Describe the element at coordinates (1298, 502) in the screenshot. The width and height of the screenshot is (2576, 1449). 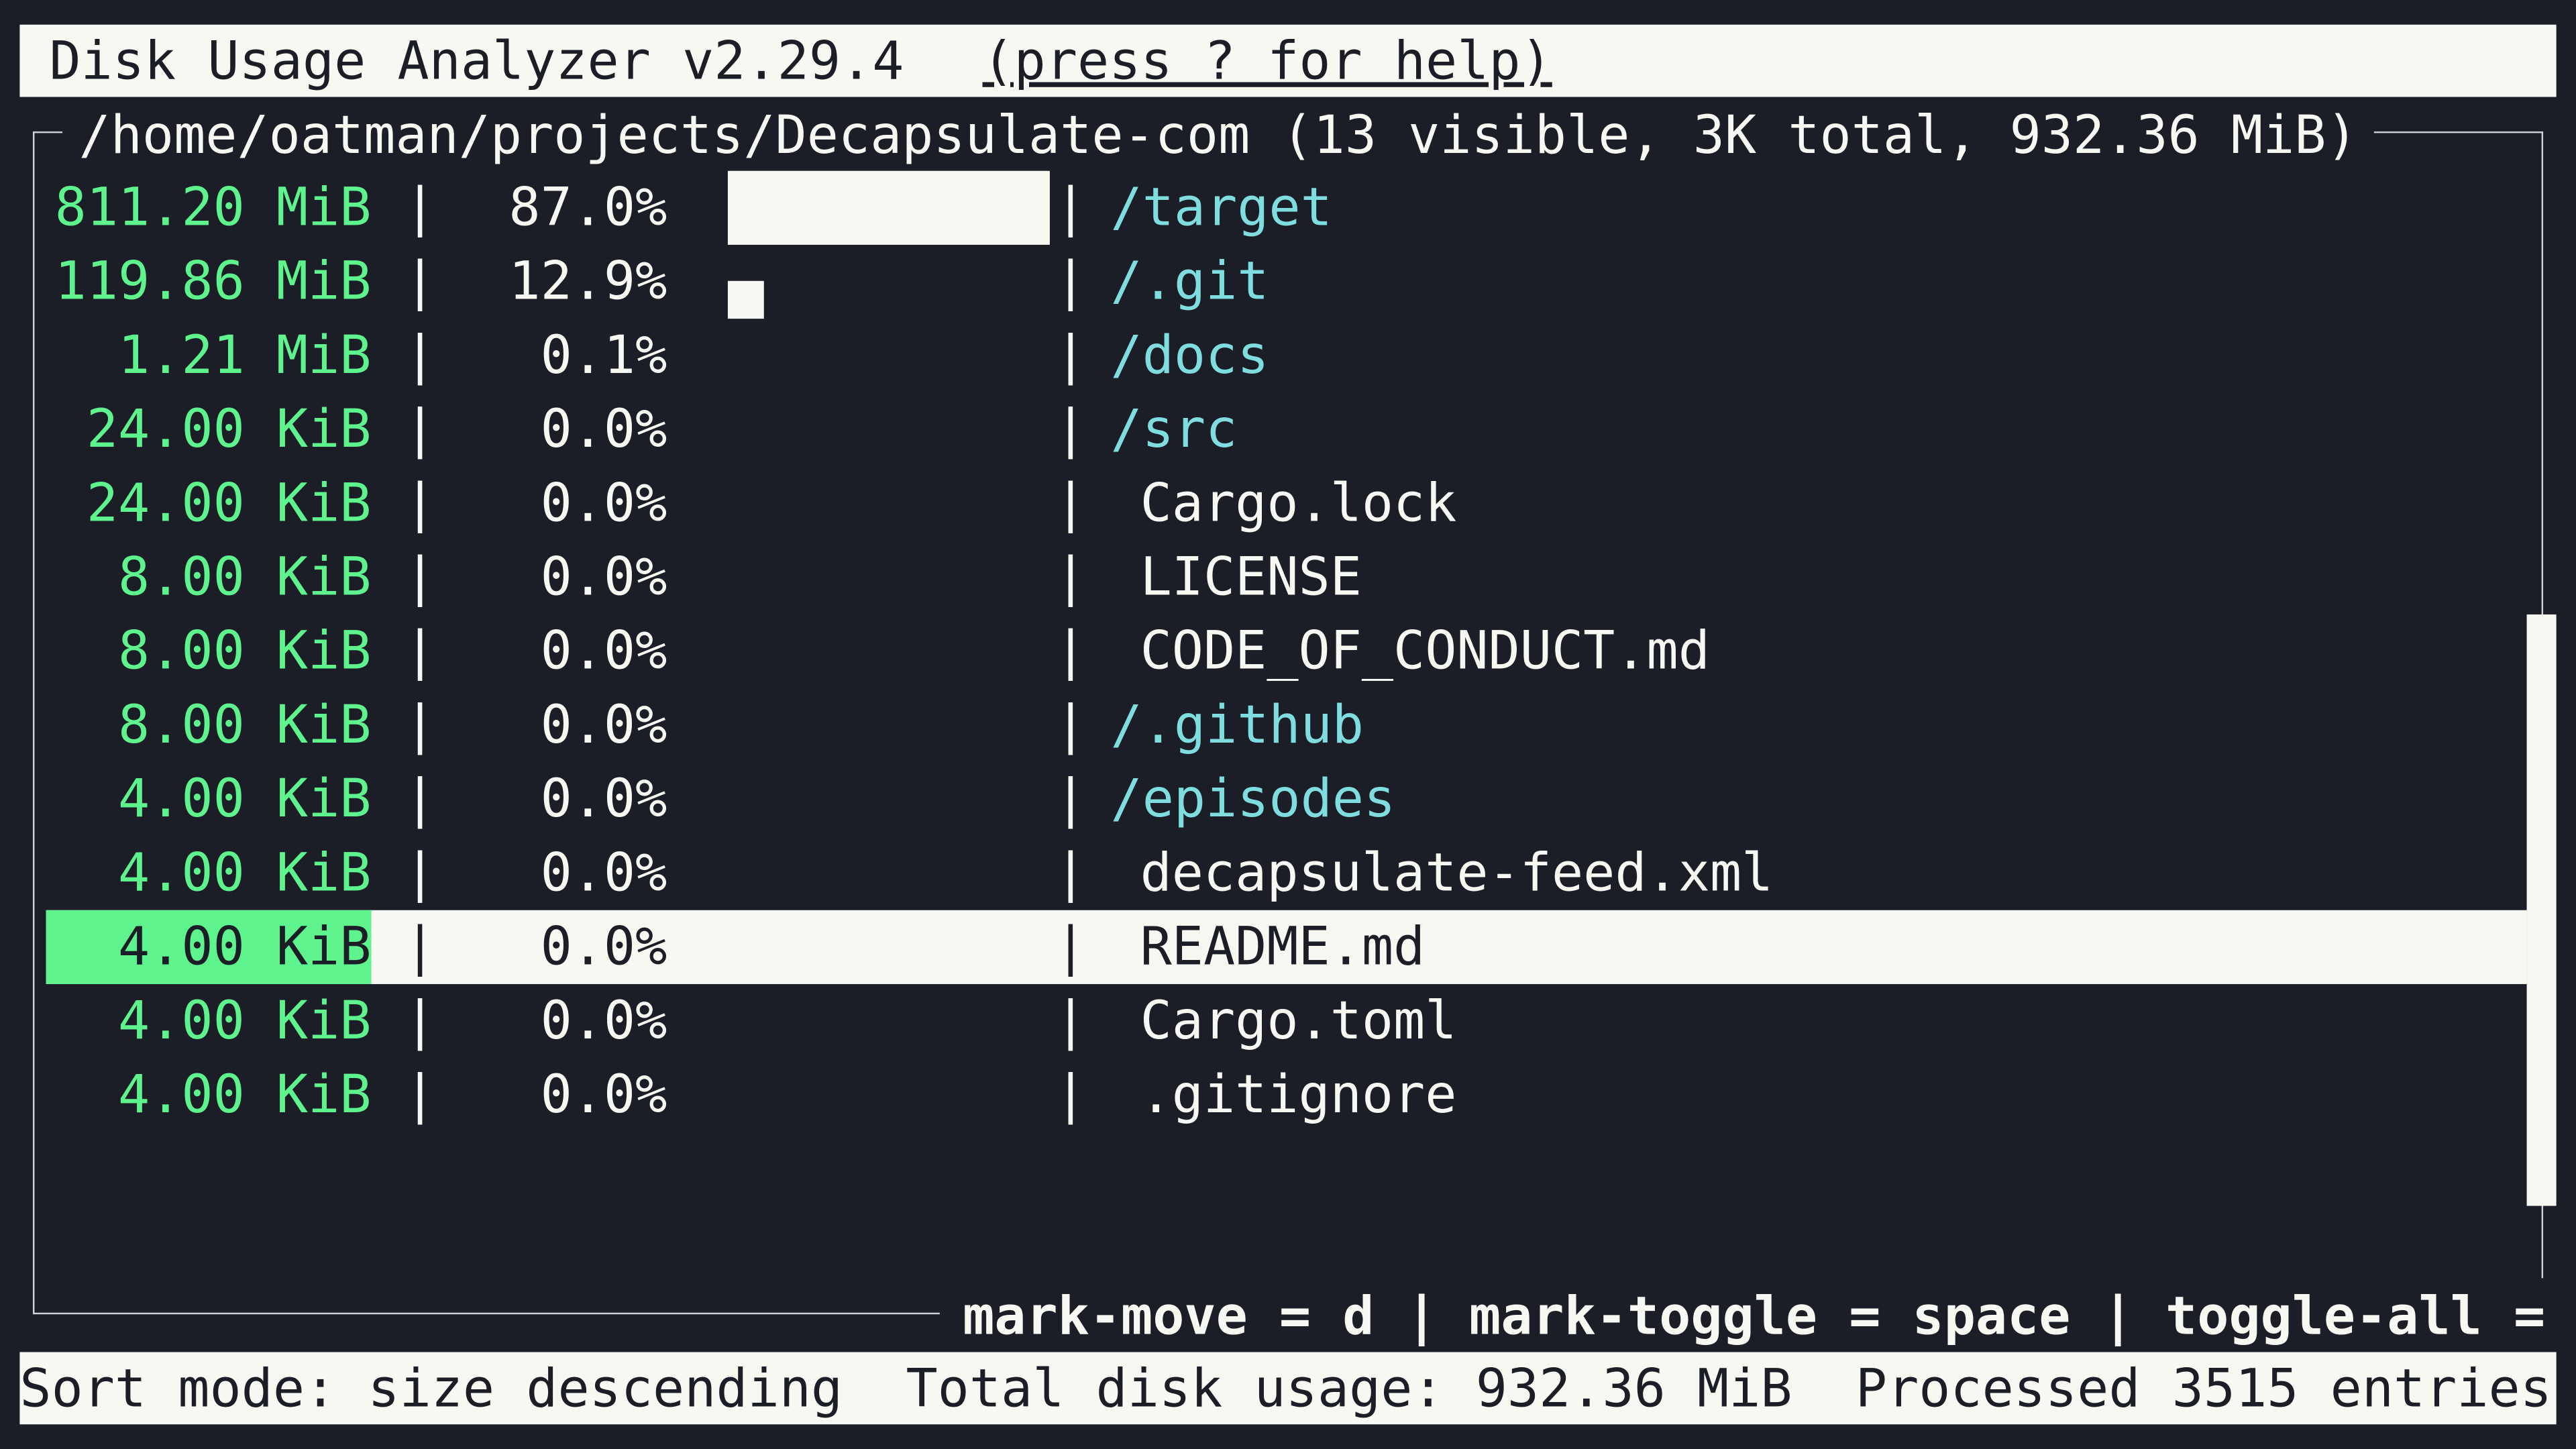
I see `file-name: Cargo.lock` at that location.